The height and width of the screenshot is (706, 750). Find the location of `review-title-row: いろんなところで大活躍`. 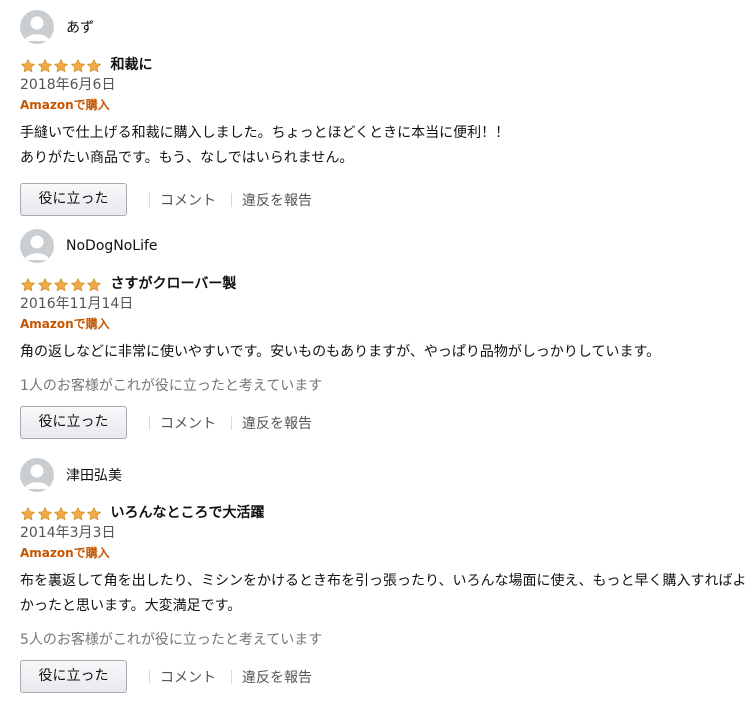

review-title-row: いろんなところで大活躍 is located at coordinates (381, 512).